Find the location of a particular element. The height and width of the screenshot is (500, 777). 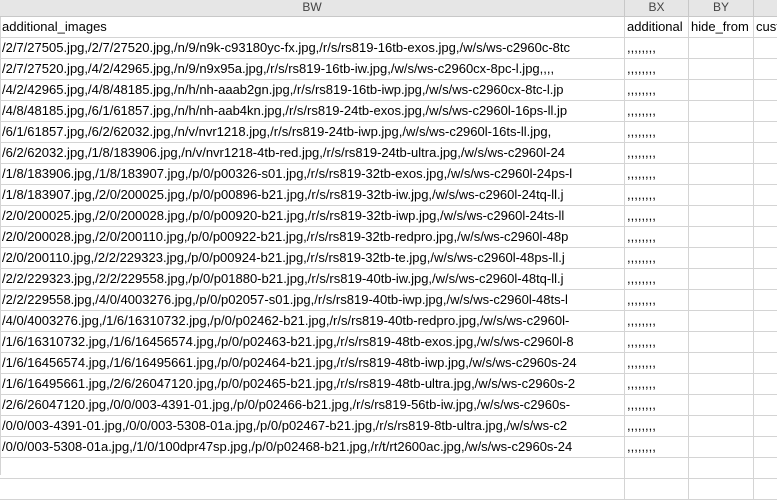

cell-bz-header: cust is located at coordinates (765, 27).